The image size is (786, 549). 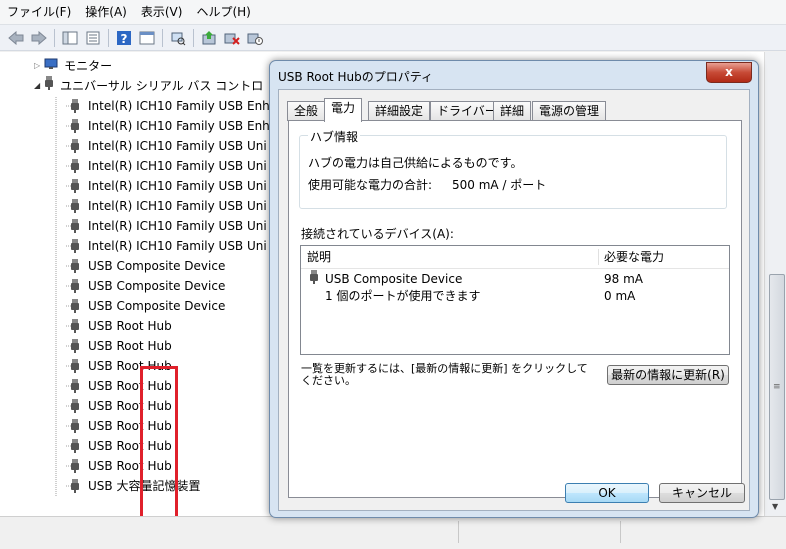 What do you see at coordinates (775, 506) in the screenshot?
I see `scroll-down-icon: ▼` at bounding box center [775, 506].